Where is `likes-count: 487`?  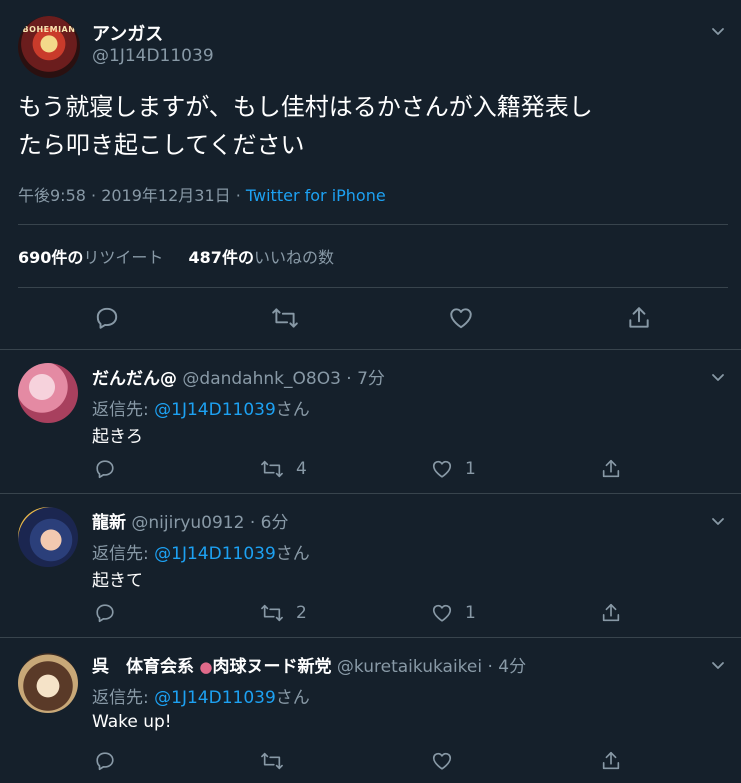
likes-count: 487 is located at coordinates (205, 257).